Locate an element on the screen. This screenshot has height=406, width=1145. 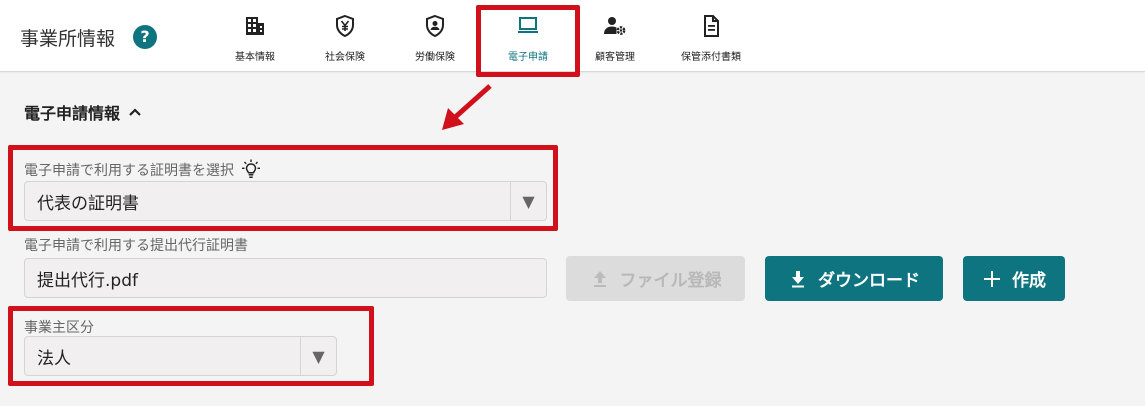
proxy-certificate-label-row: 電子申請で利用する提出代行証明書 is located at coordinates (136, 245).